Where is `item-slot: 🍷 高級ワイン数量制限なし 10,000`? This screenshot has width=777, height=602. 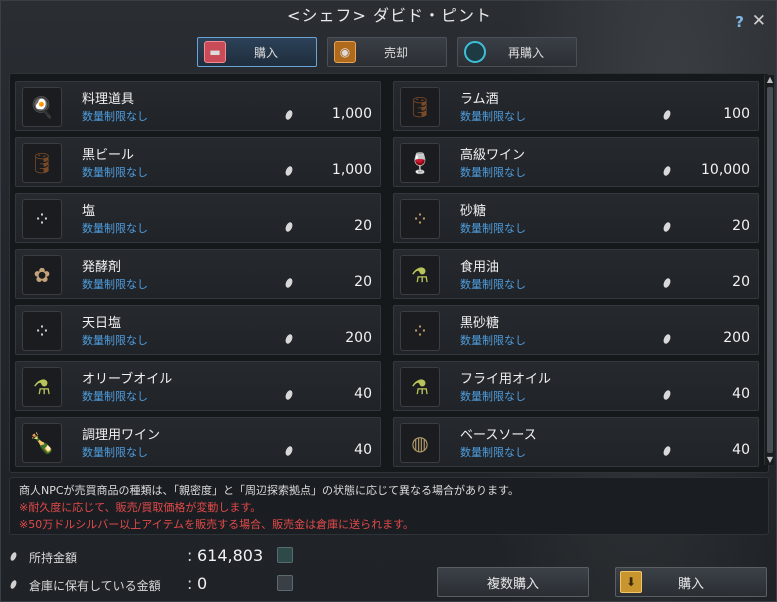 item-slot: 🍷 高級ワイン数量制限なし 10,000 is located at coordinates (576, 162).